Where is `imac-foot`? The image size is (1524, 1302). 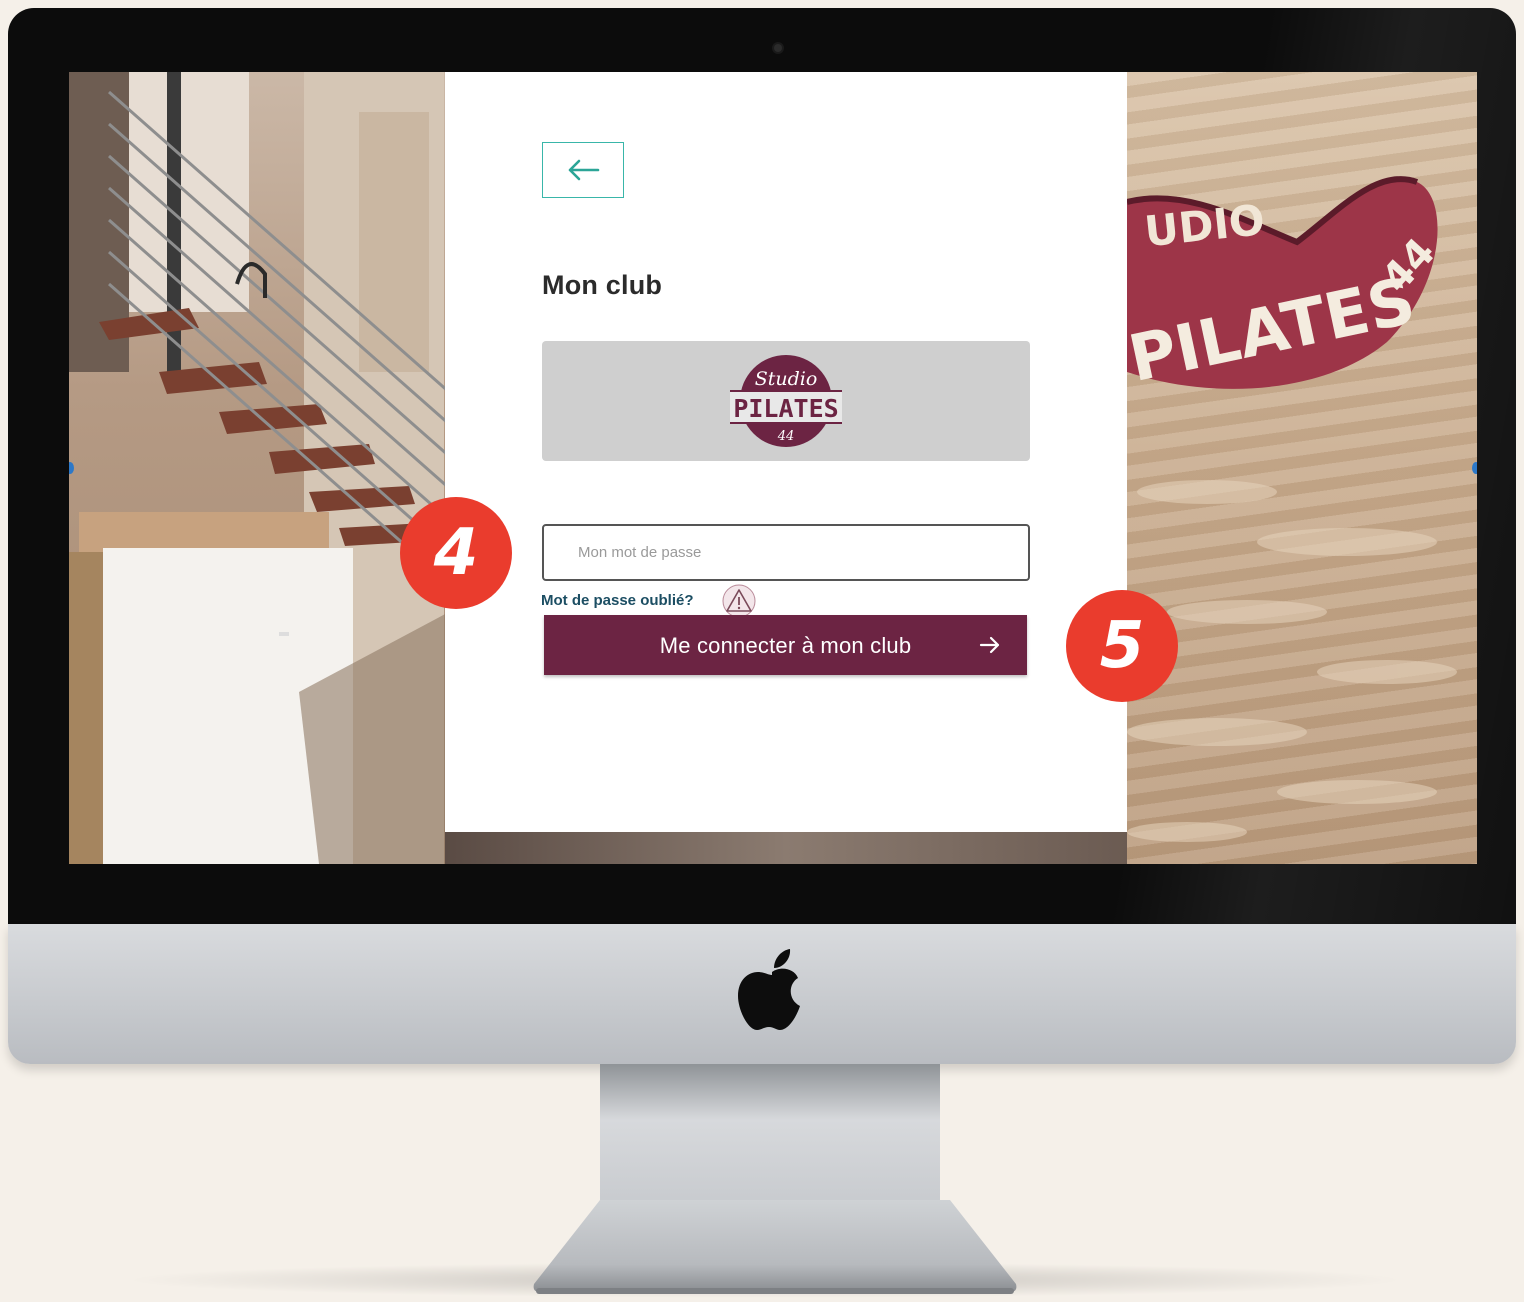
imac-foot is located at coordinates (775, 1247).